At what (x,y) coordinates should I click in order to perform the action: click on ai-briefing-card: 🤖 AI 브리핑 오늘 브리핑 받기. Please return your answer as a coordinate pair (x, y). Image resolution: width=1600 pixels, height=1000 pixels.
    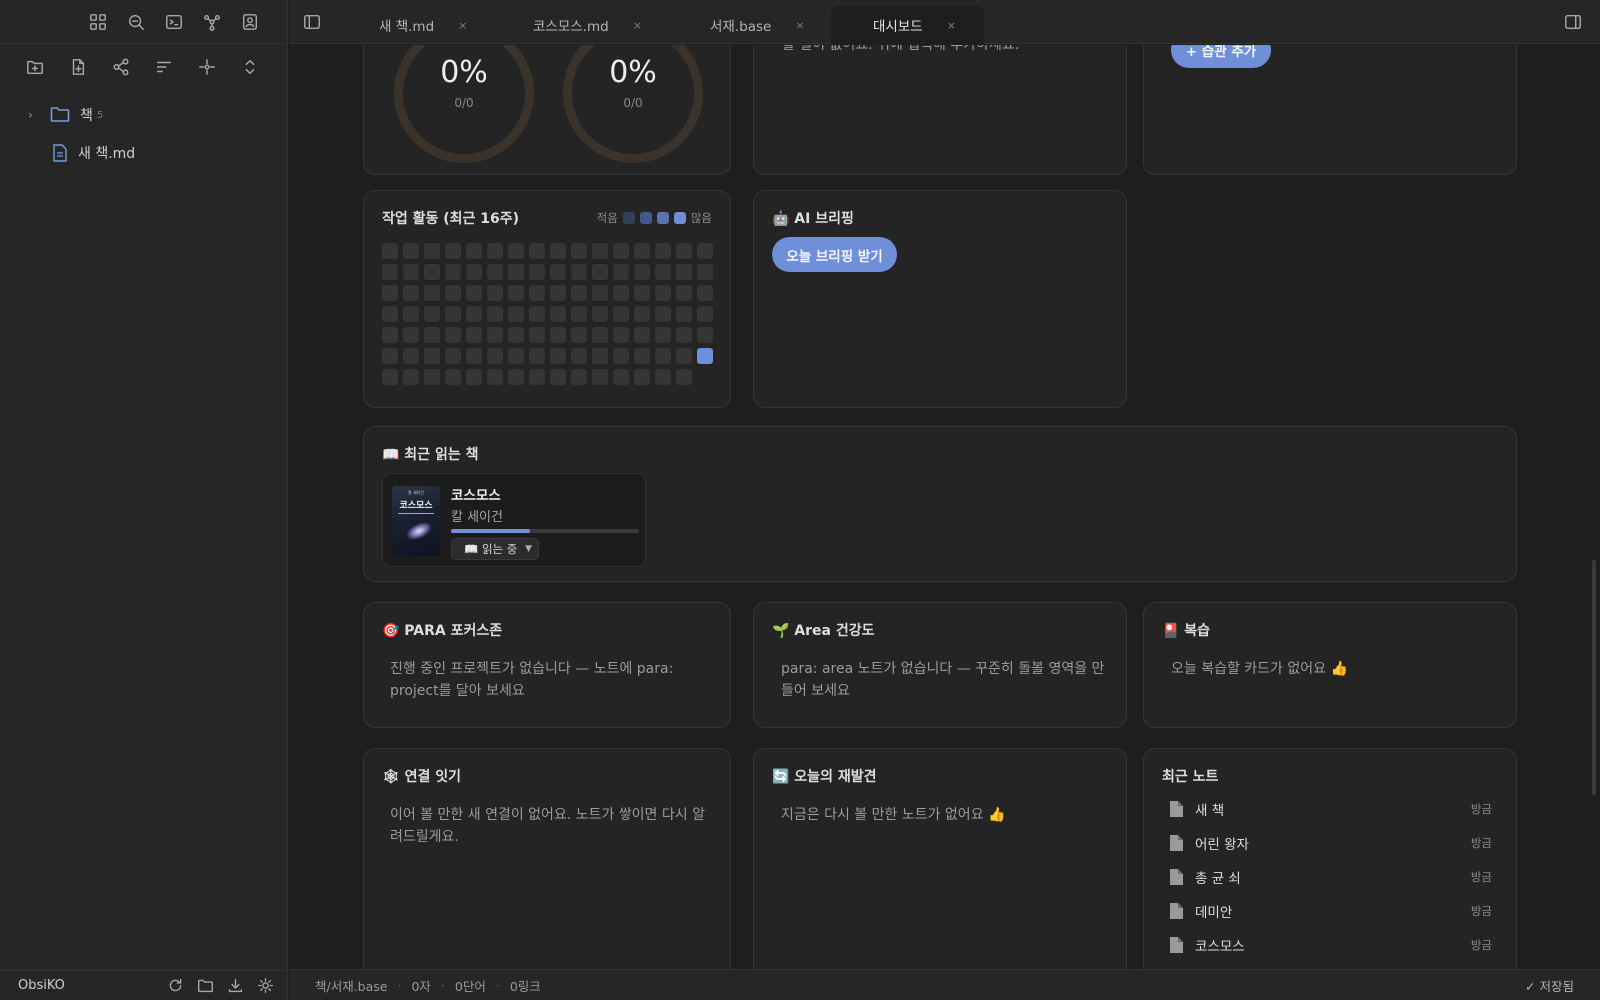
    Looking at the image, I should click on (940, 299).